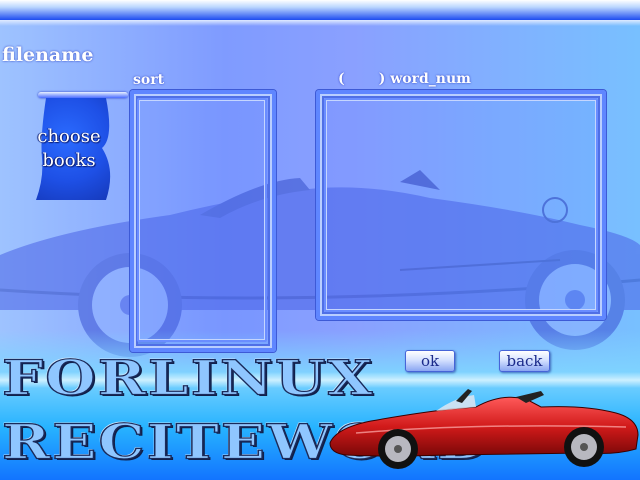 The image size is (640, 480). Describe the element at coordinates (524, 361) in the screenshot. I see `back-button: back` at that location.